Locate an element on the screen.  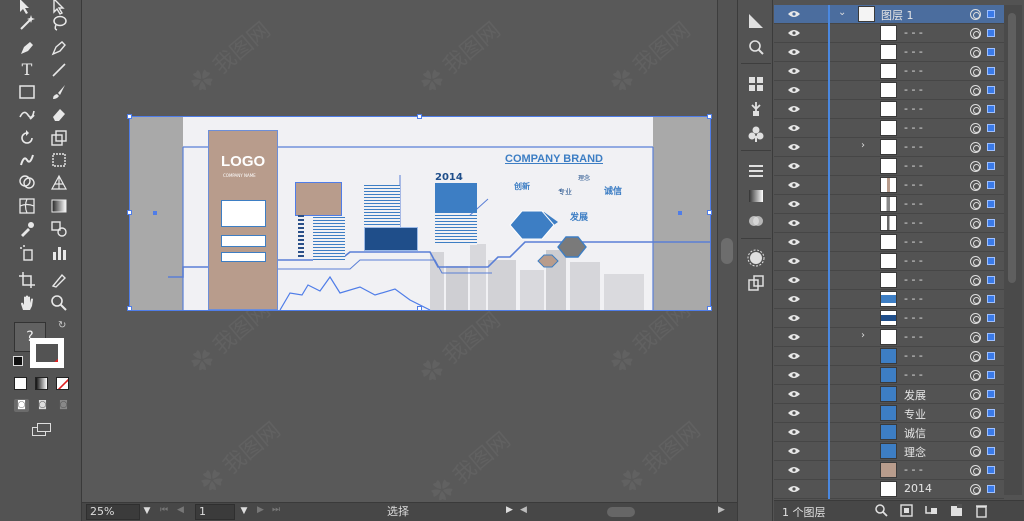
resize-handle-tr is located at coordinates (709, 116).